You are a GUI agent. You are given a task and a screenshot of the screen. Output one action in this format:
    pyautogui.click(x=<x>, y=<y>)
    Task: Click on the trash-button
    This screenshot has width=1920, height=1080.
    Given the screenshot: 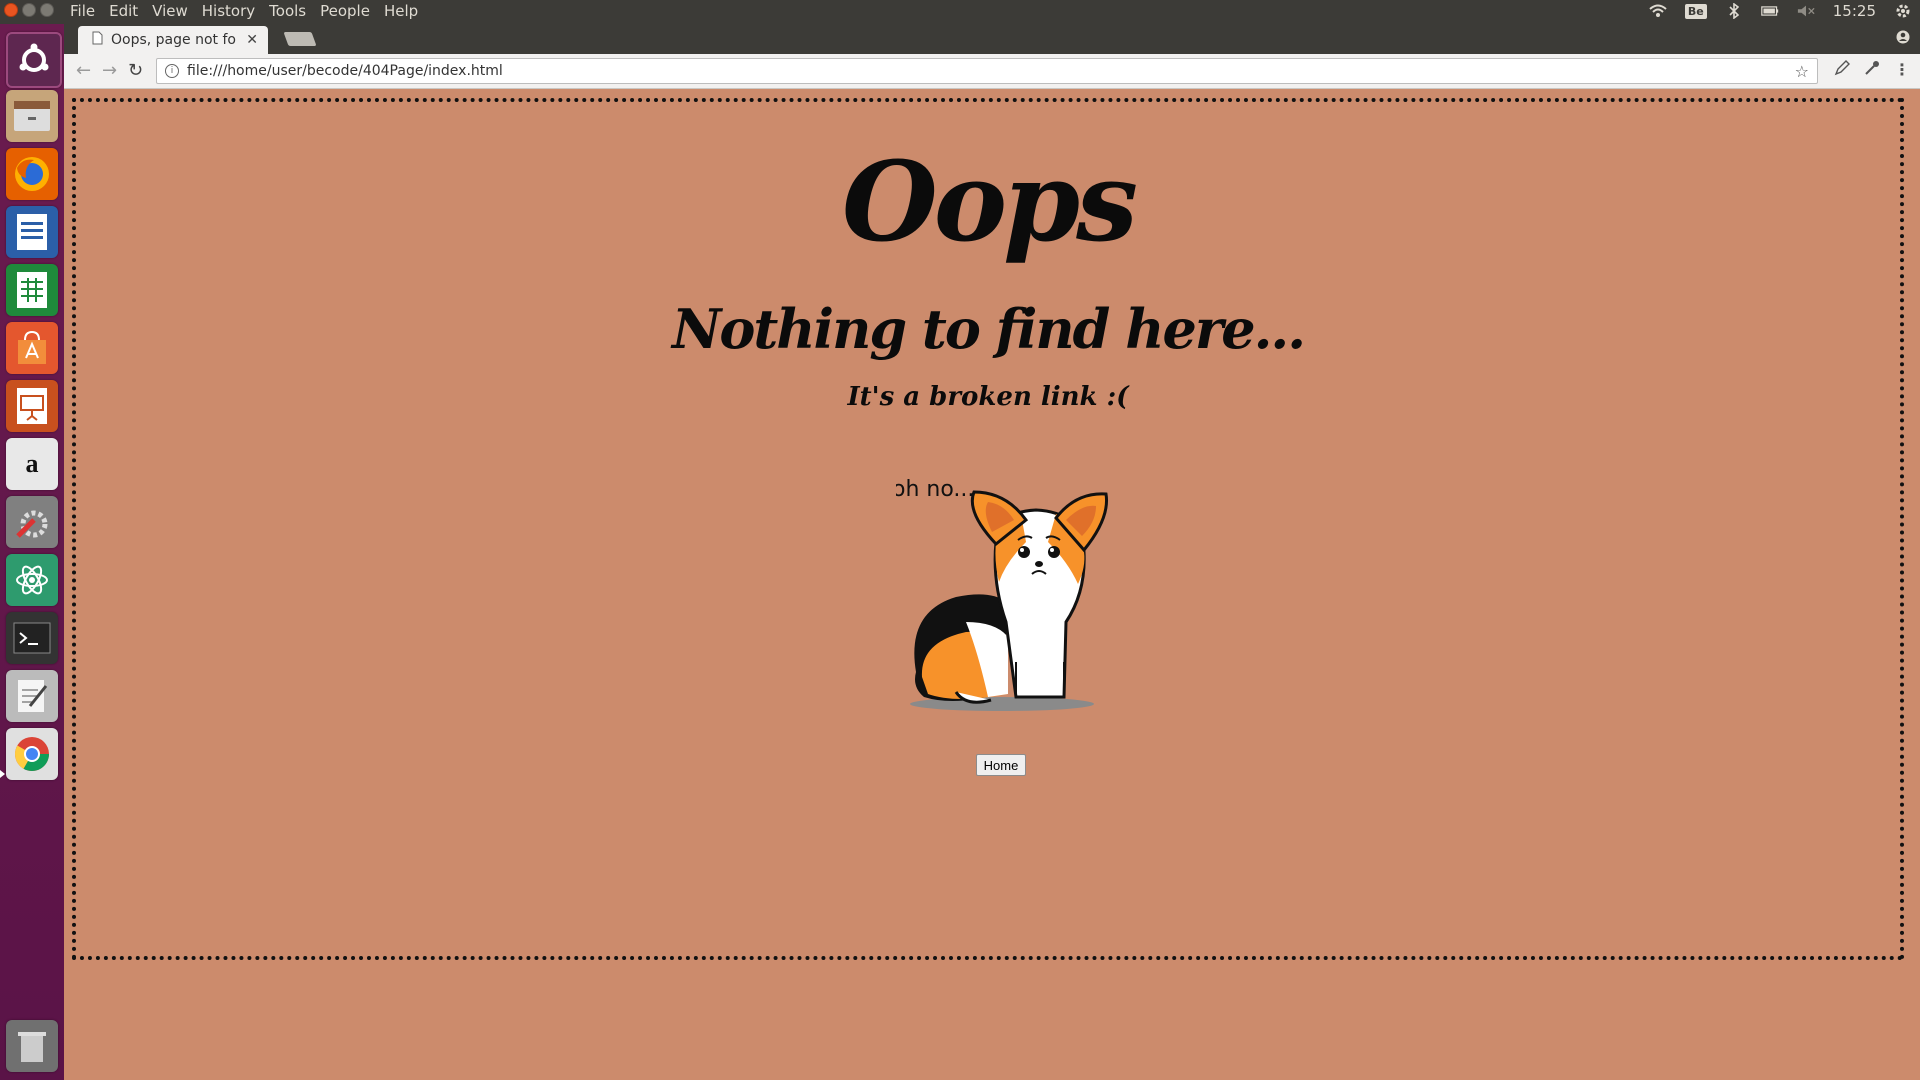 What is the action you would take?
    pyautogui.click(x=32, y=1046)
    